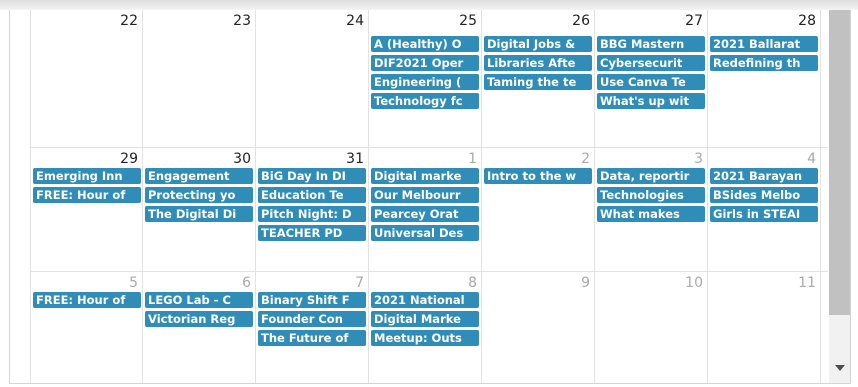  Describe the element at coordinates (199, 78) in the screenshot. I see `day-cell: 23` at that location.